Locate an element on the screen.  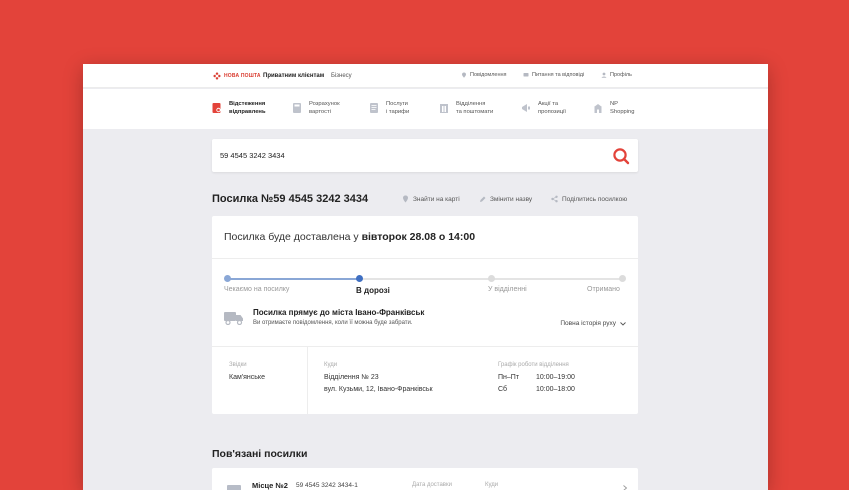
schedule-label: Графік роботи відділення is located at coordinates (533, 365).